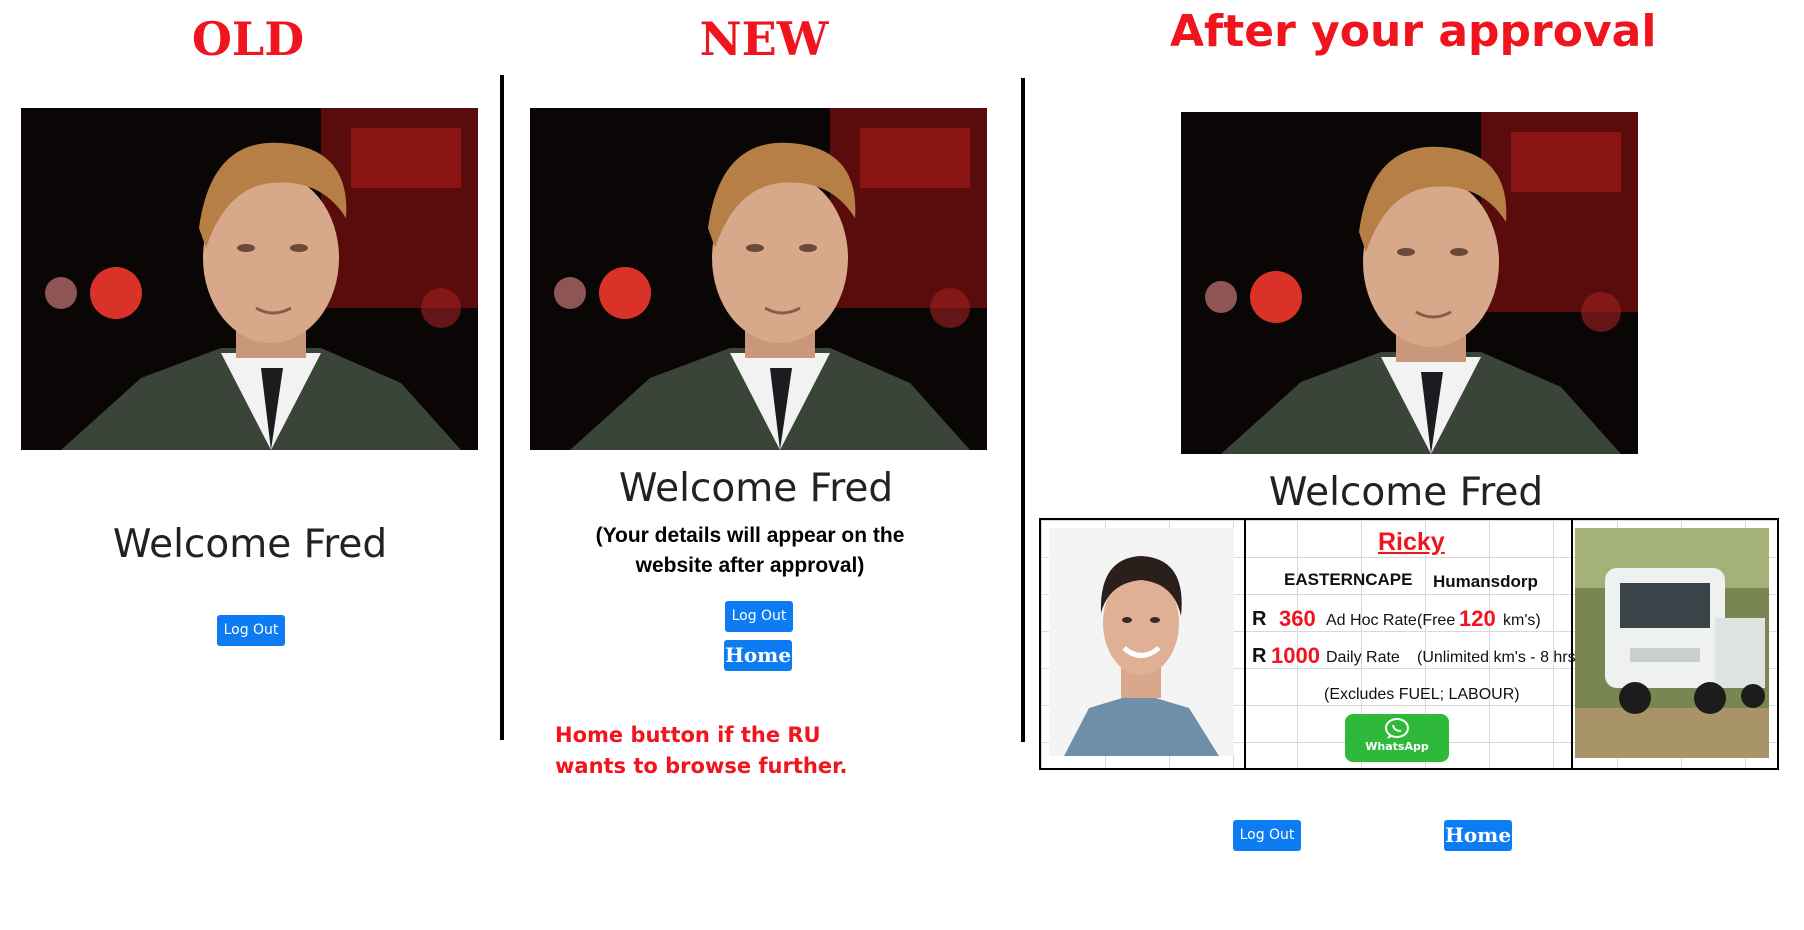 The height and width of the screenshot is (930, 1804). What do you see at coordinates (750, 565) in the screenshot?
I see `approval-note-line2: website after approval)` at bounding box center [750, 565].